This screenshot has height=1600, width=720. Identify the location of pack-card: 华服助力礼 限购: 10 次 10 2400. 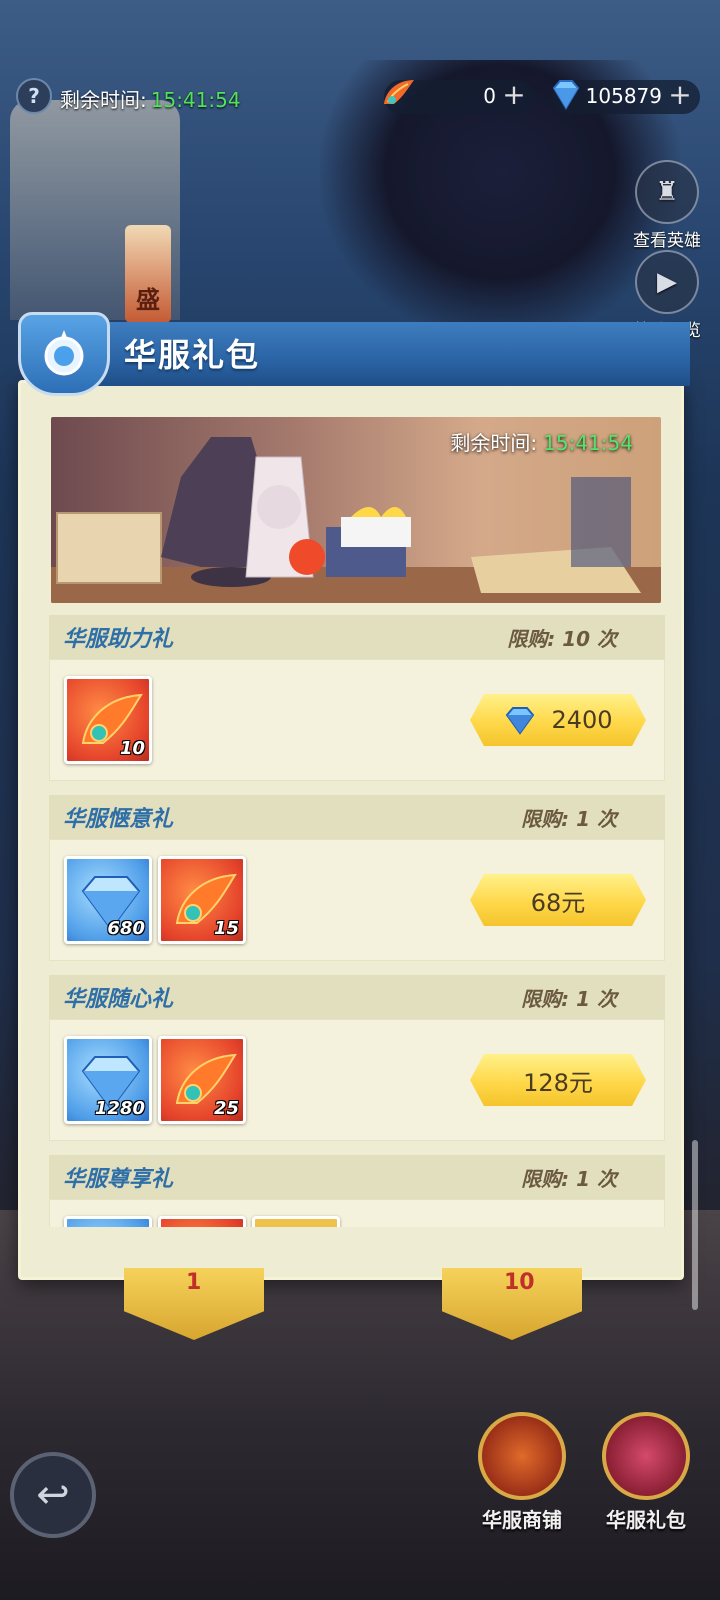
(357, 698).